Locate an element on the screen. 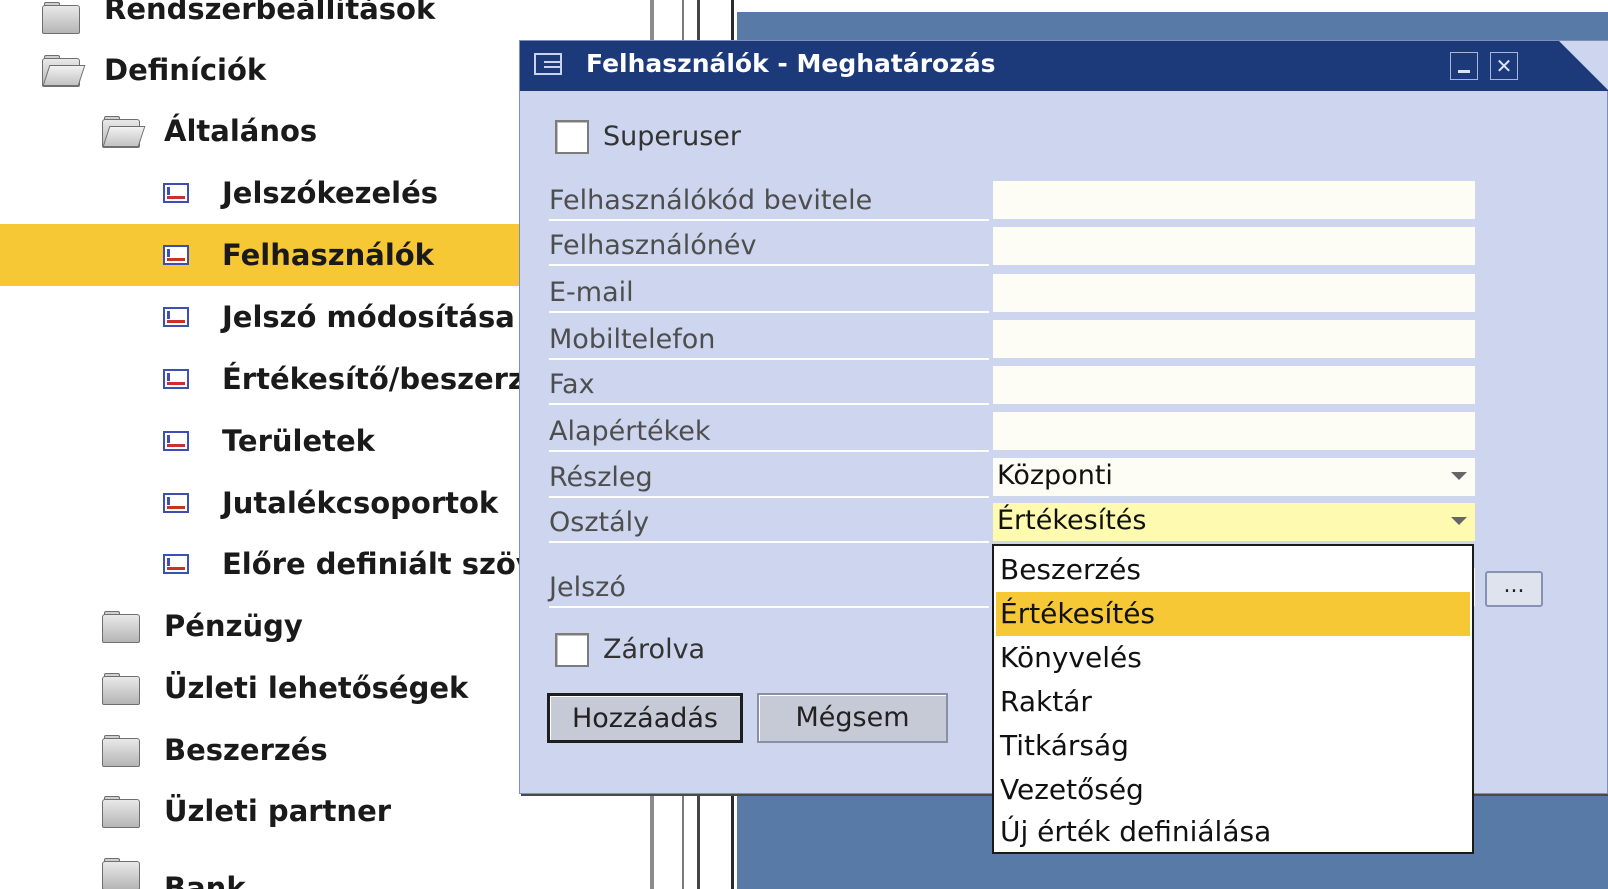  tree-item-label: Bank is located at coordinates (205, 880).